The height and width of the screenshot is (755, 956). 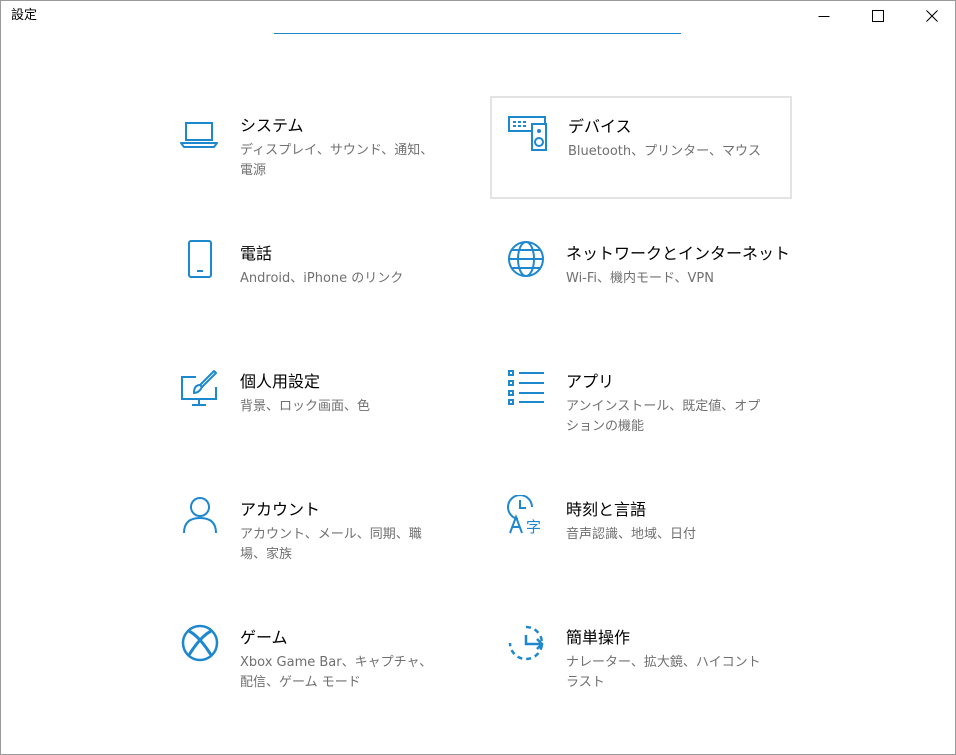 What do you see at coordinates (264, 637) in the screenshot?
I see `tile-title: ゲーム` at bounding box center [264, 637].